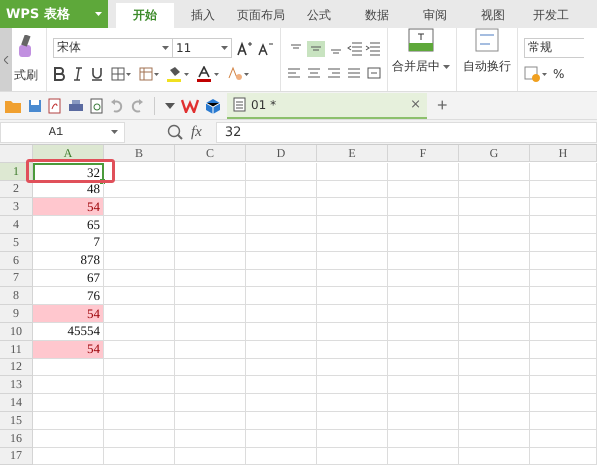 The image size is (597, 465). I want to click on ribbon-tab: 开始, so click(145, 15).